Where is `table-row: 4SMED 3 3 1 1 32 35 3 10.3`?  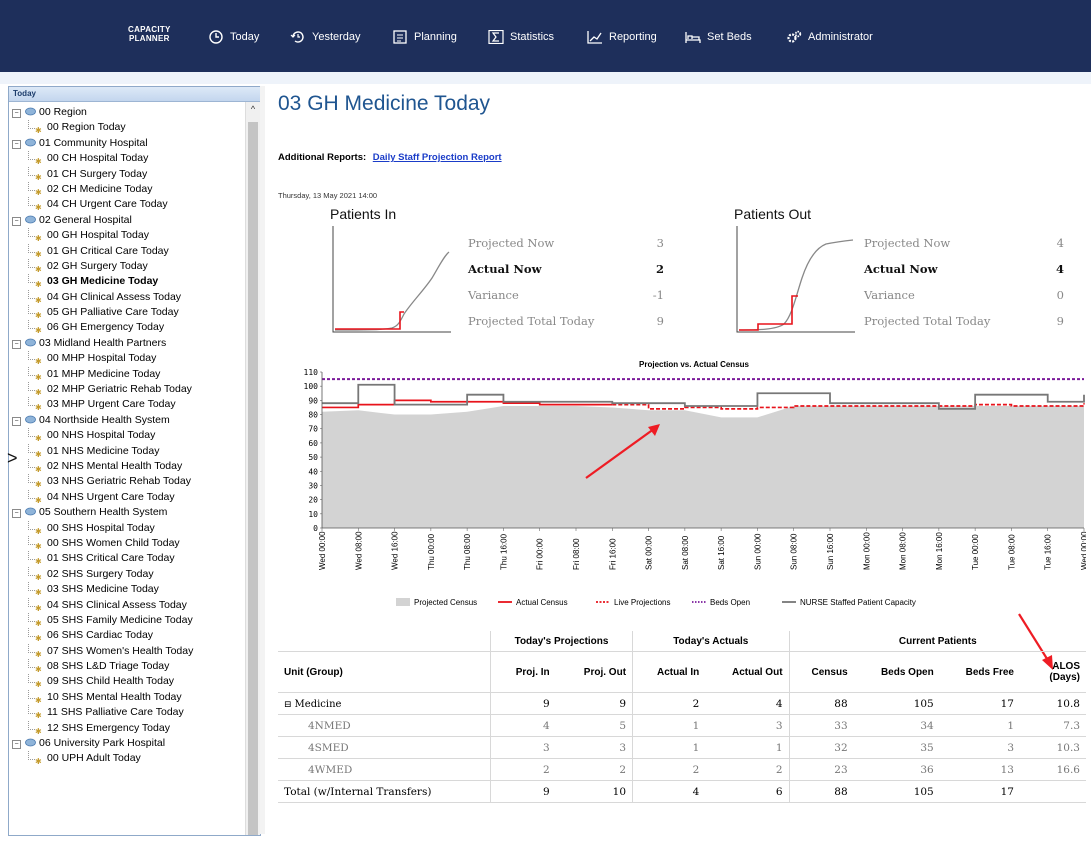
table-row: 4SMED 3 3 1 1 32 35 3 10.3 is located at coordinates (682, 747).